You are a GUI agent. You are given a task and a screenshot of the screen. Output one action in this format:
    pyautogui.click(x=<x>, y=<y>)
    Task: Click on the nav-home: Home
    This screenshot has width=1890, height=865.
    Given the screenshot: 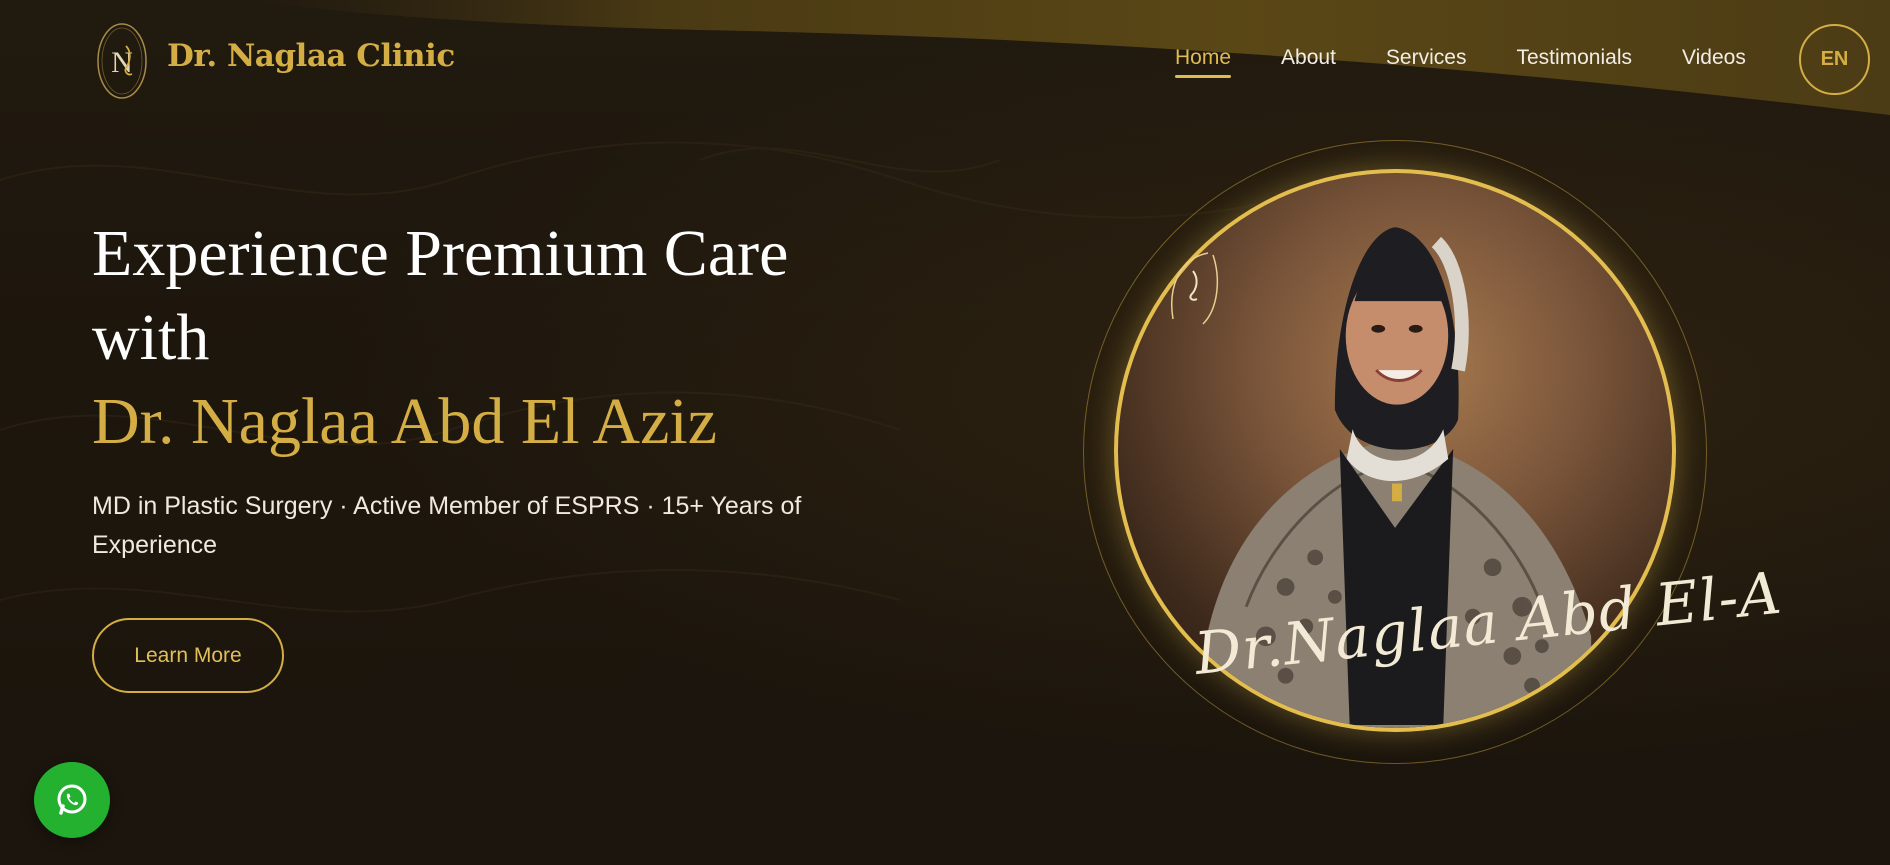 What is the action you would take?
    pyautogui.click(x=1203, y=62)
    